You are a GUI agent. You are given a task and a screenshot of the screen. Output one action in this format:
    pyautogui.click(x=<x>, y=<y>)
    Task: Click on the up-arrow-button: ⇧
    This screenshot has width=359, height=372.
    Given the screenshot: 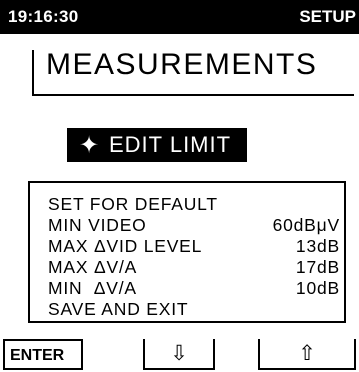 What is the action you would take?
    pyautogui.click(x=307, y=354)
    